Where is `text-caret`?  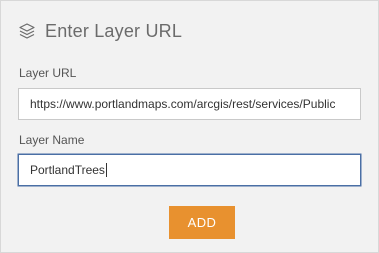 text-caret is located at coordinates (106, 170).